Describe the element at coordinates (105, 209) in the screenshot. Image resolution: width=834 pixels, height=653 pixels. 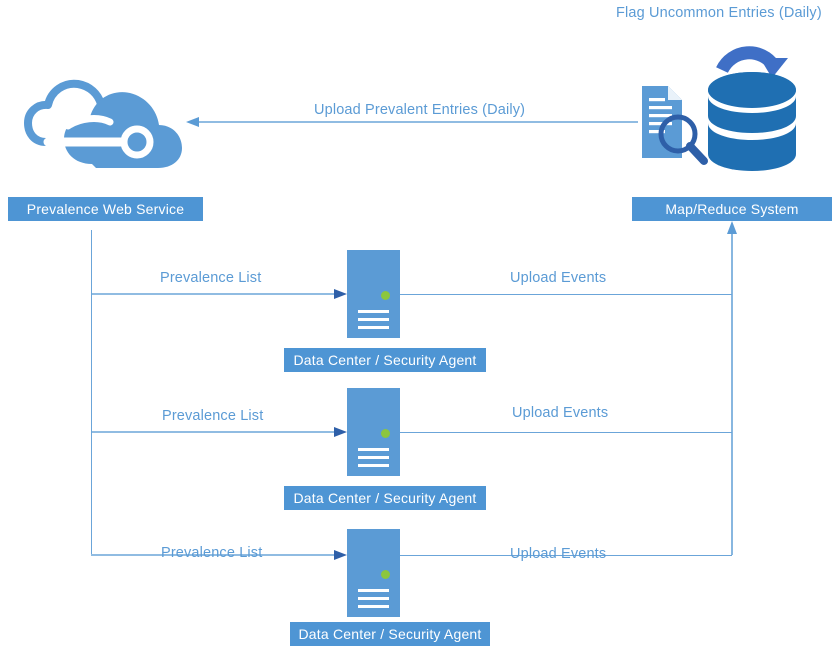
I see `prevalence-web-service-caption: Prevalence Web Service` at that location.